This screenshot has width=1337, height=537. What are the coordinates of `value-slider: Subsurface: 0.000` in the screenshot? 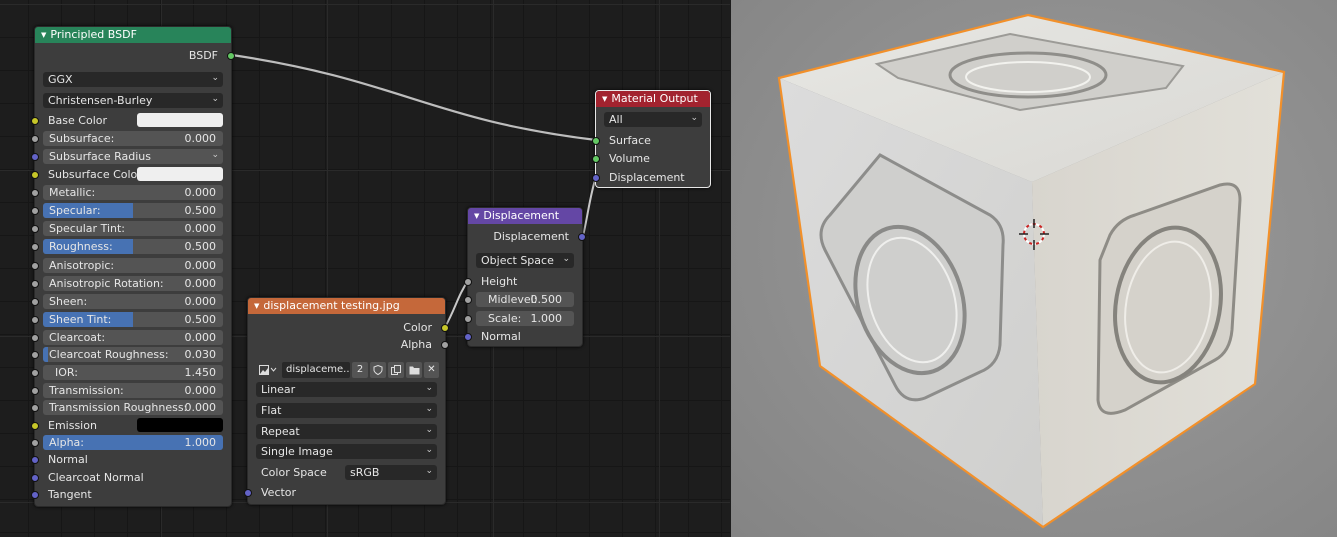 It's located at (133, 138).